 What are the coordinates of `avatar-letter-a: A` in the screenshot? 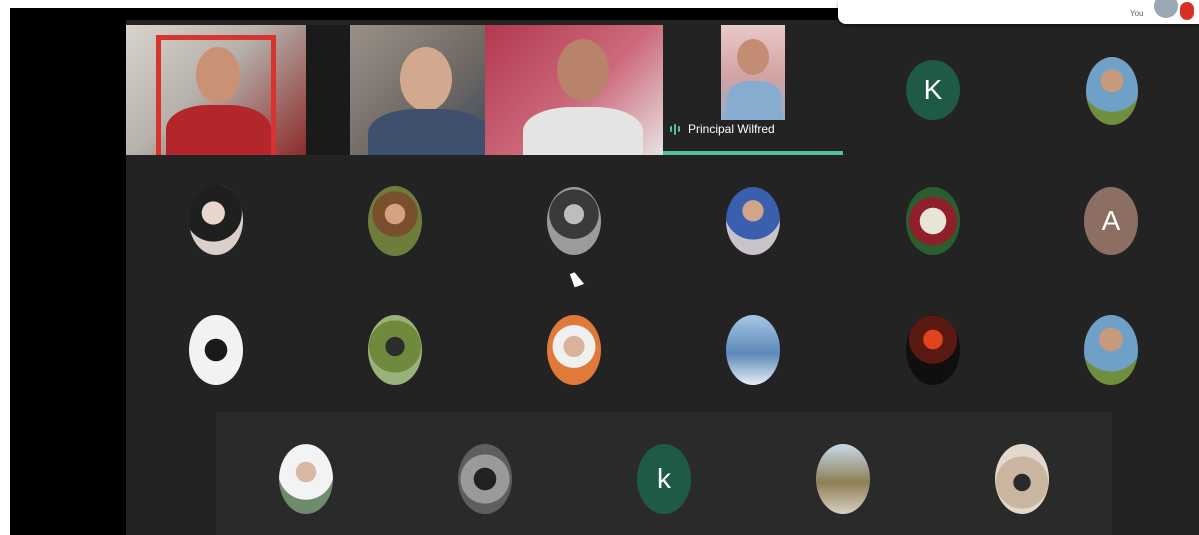 It's located at (1111, 221).